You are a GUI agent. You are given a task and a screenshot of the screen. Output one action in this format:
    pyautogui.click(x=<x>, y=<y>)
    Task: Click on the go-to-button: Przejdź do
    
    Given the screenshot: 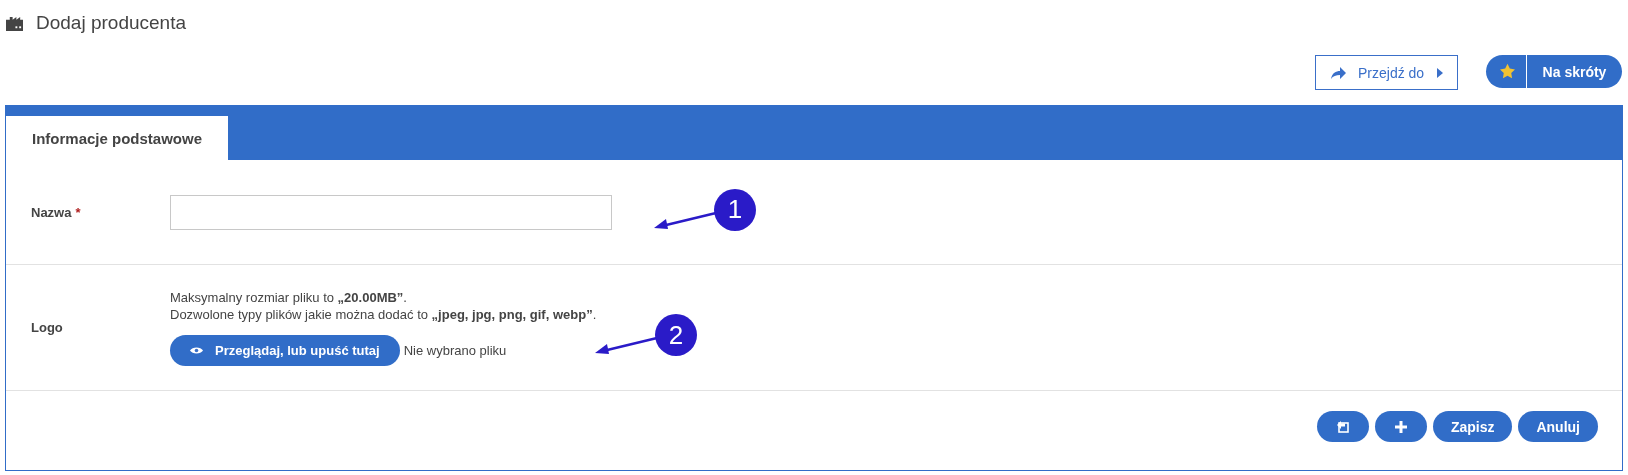 What is the action you would take?
    pyautogui.click(x=1386, y=72)
    